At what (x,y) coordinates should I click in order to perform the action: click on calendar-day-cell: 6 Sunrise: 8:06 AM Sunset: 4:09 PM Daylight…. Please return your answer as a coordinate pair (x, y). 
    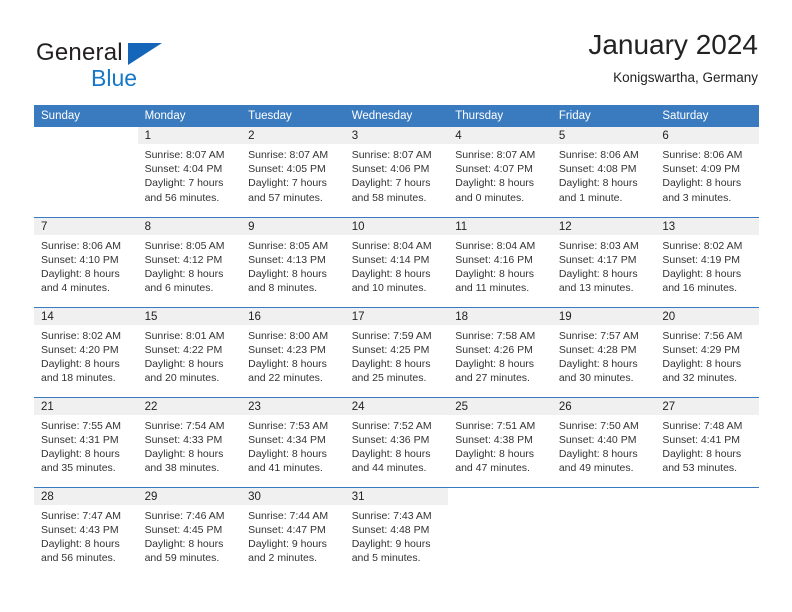
    Looking at the image, I should click on (707, 172).